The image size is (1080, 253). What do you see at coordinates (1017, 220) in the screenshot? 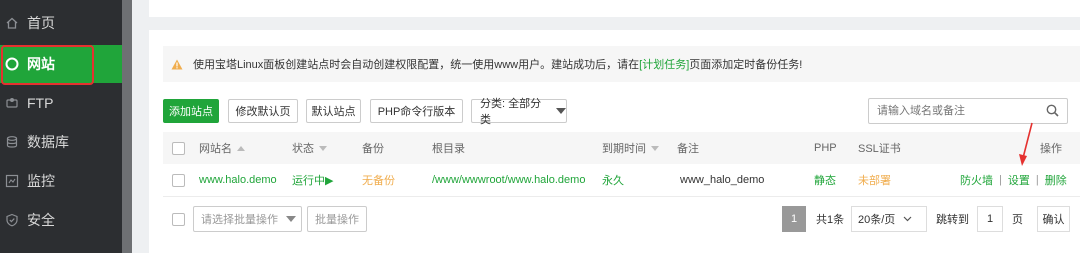
I see `page-unit-label: 页` at bounding box center [1017, 220].